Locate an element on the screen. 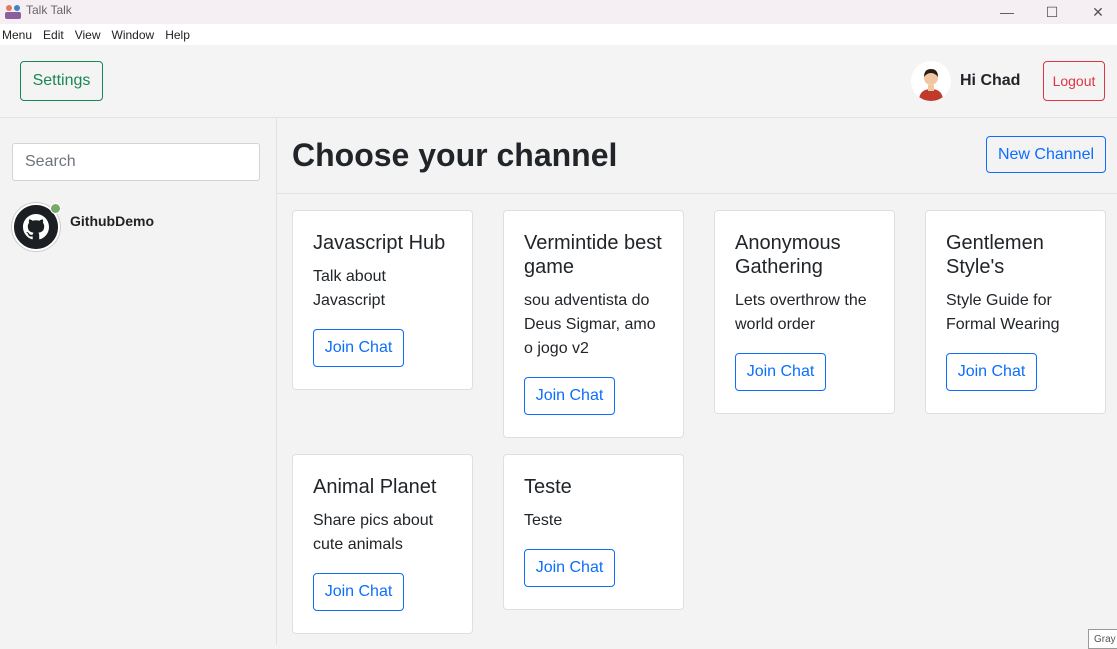 The height and width of the screenshot is (649, 1117). contact-name: GithubDemo is located at coordinates (112, 221).